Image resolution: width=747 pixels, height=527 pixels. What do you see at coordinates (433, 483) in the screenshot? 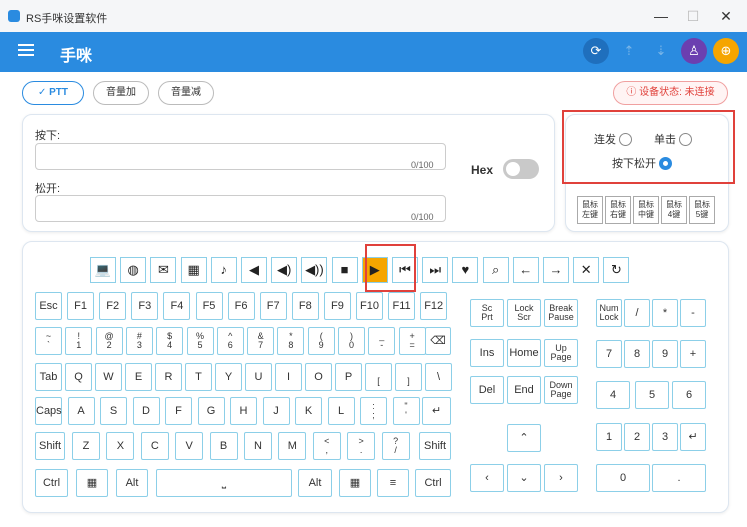
I see `key-ctrl-right: Ctrl` at bounding box center [433, 483].